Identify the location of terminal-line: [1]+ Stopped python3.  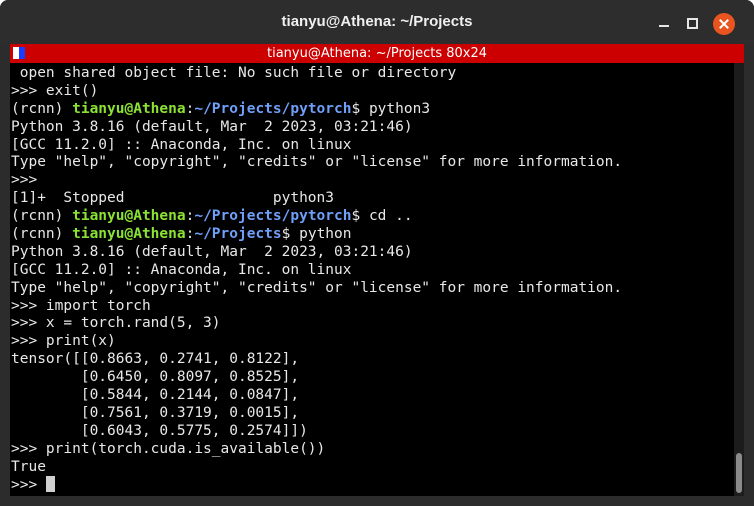
(316, 199).